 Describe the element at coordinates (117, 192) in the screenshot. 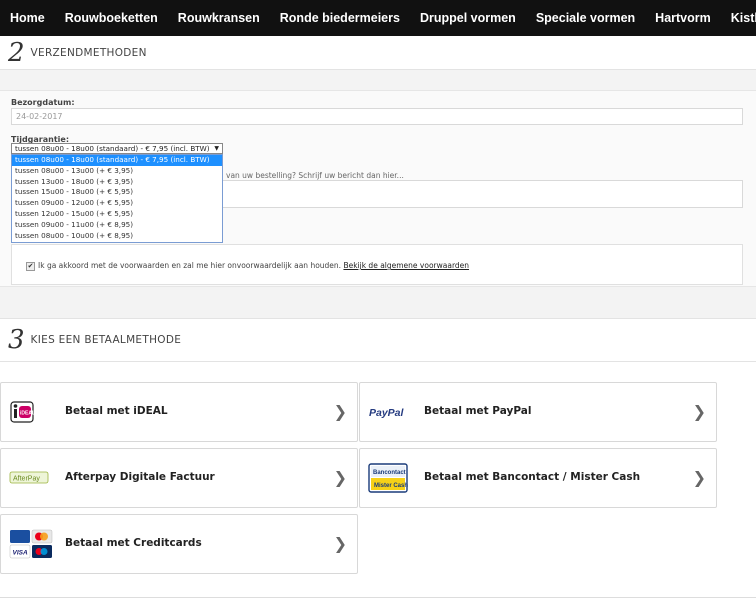

I see `time-option: tussen 15u00 - 18u00 (+ € 5,95)` at that location.